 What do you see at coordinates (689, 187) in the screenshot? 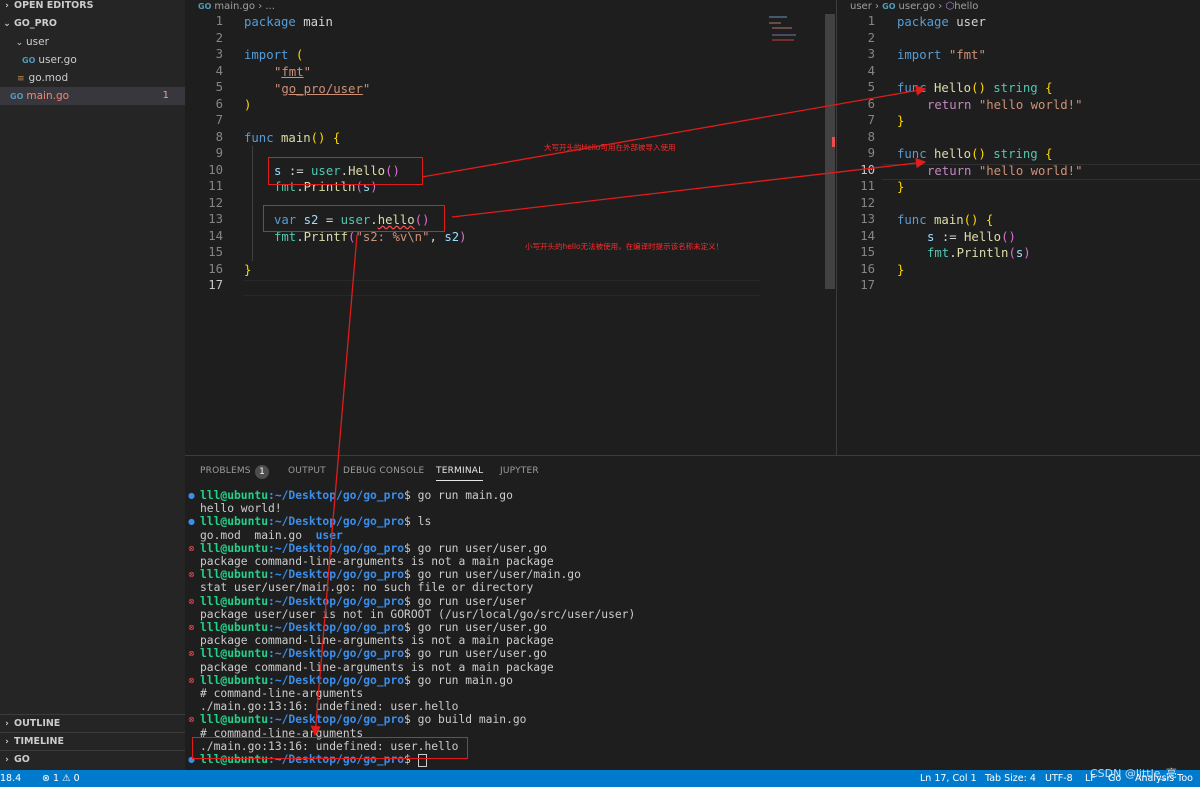
I see `arrow-to-hello` at bounding box center [689, 187].